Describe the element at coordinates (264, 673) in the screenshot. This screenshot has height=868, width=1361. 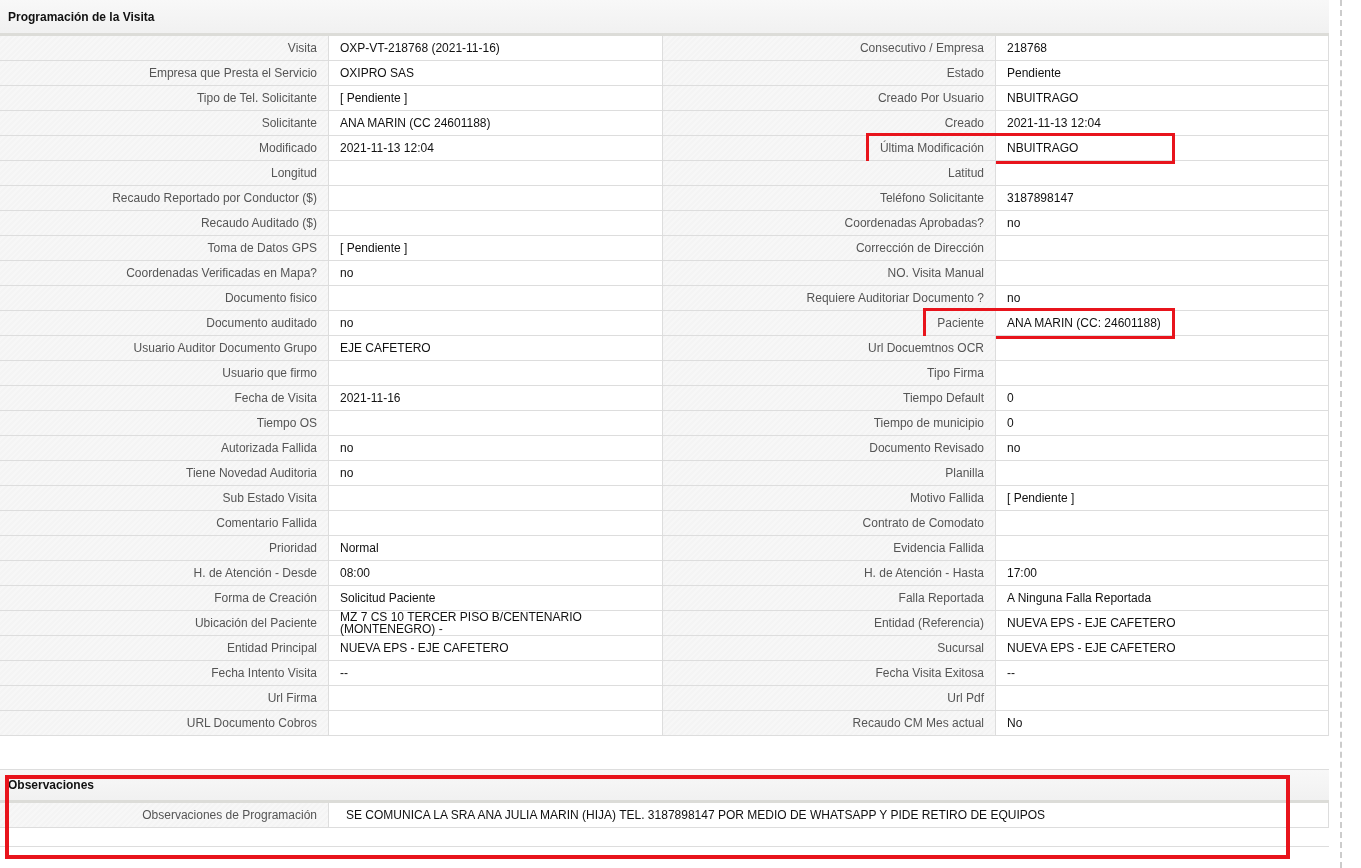
I see `field-label: Fecha Intento Visita` at that location.